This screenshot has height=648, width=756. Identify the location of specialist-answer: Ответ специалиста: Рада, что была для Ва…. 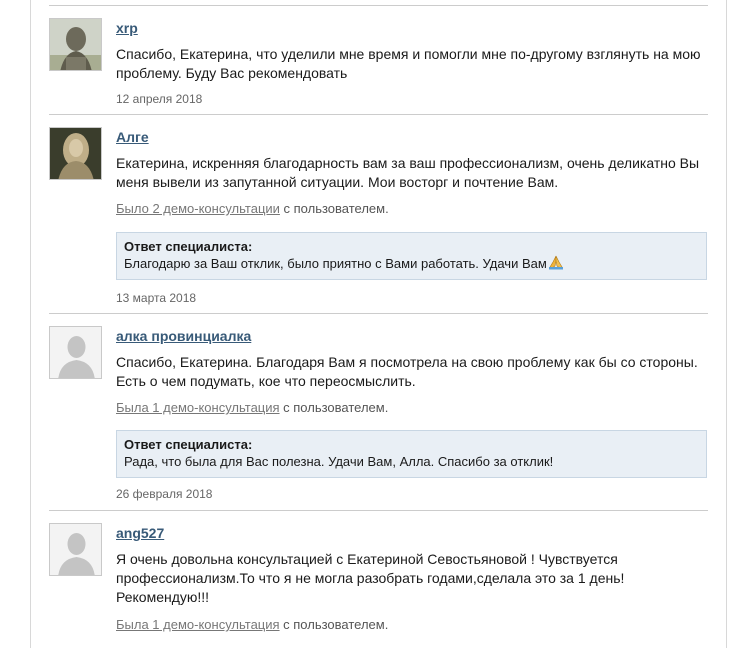
(411, 454).